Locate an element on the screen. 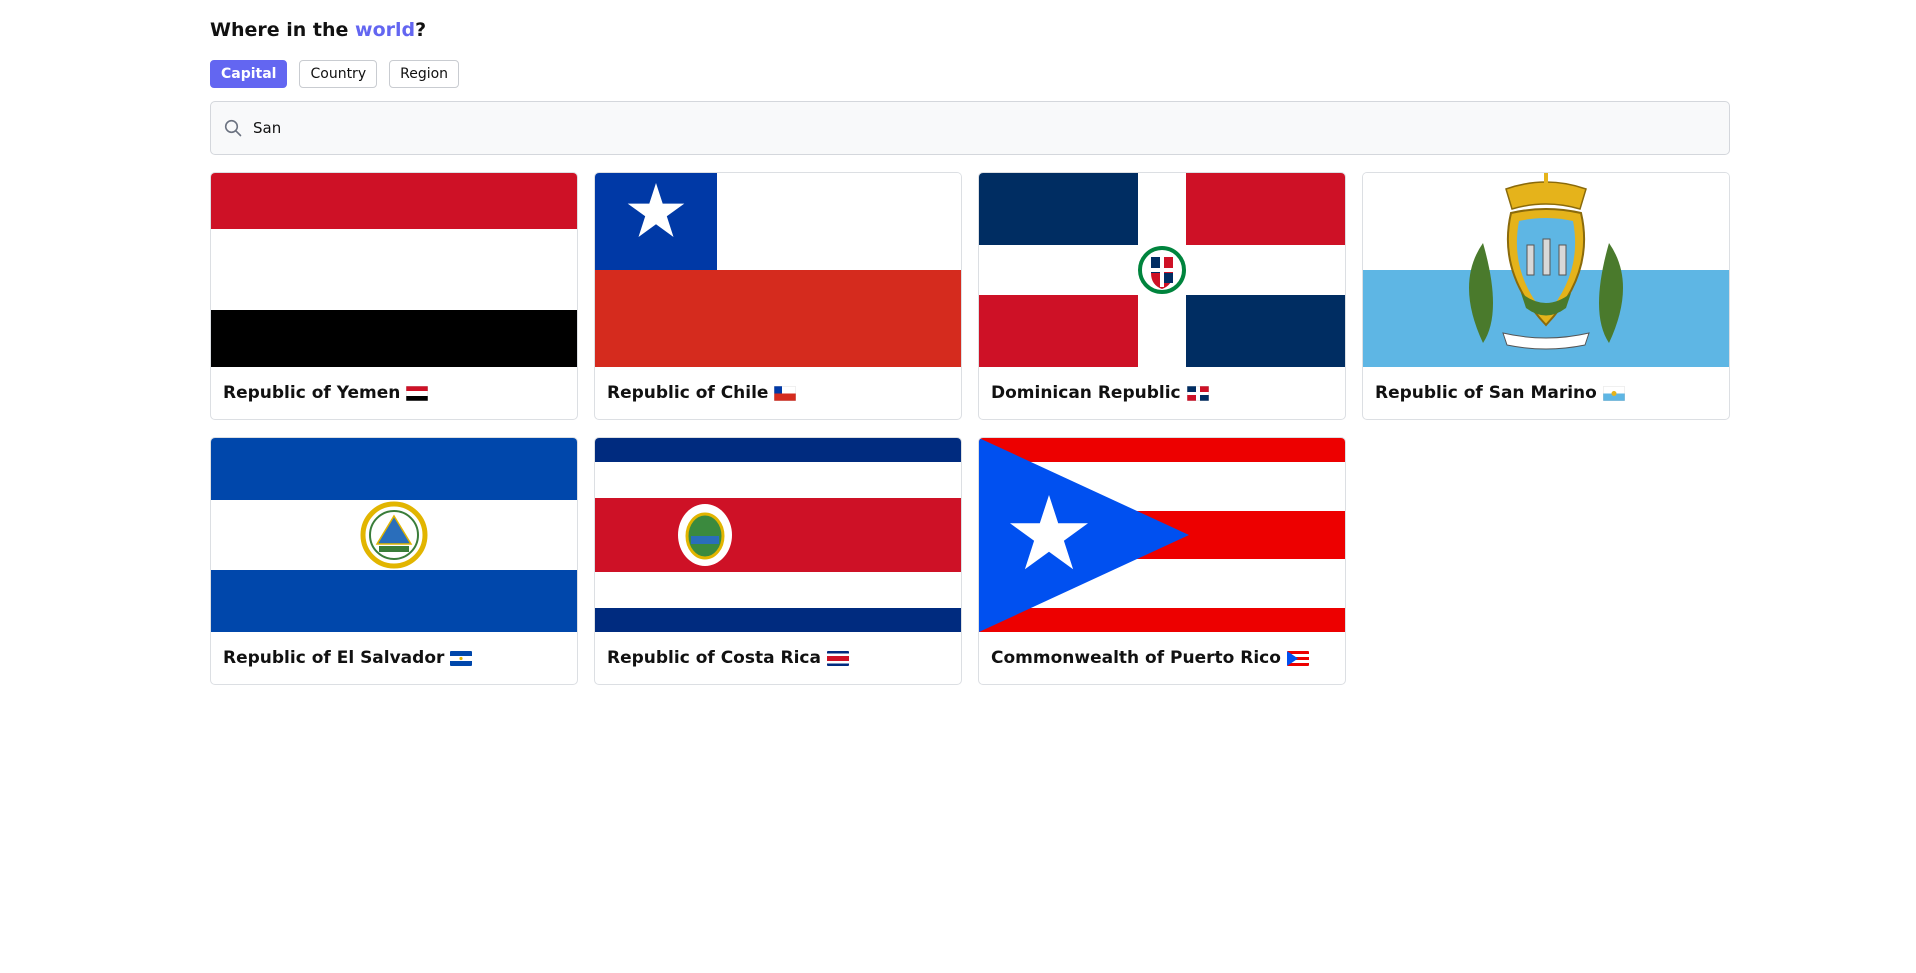 Image resolution: width=1916 pixels, height=973 pixels. title-accent: world is located at coordinates (385, 30).